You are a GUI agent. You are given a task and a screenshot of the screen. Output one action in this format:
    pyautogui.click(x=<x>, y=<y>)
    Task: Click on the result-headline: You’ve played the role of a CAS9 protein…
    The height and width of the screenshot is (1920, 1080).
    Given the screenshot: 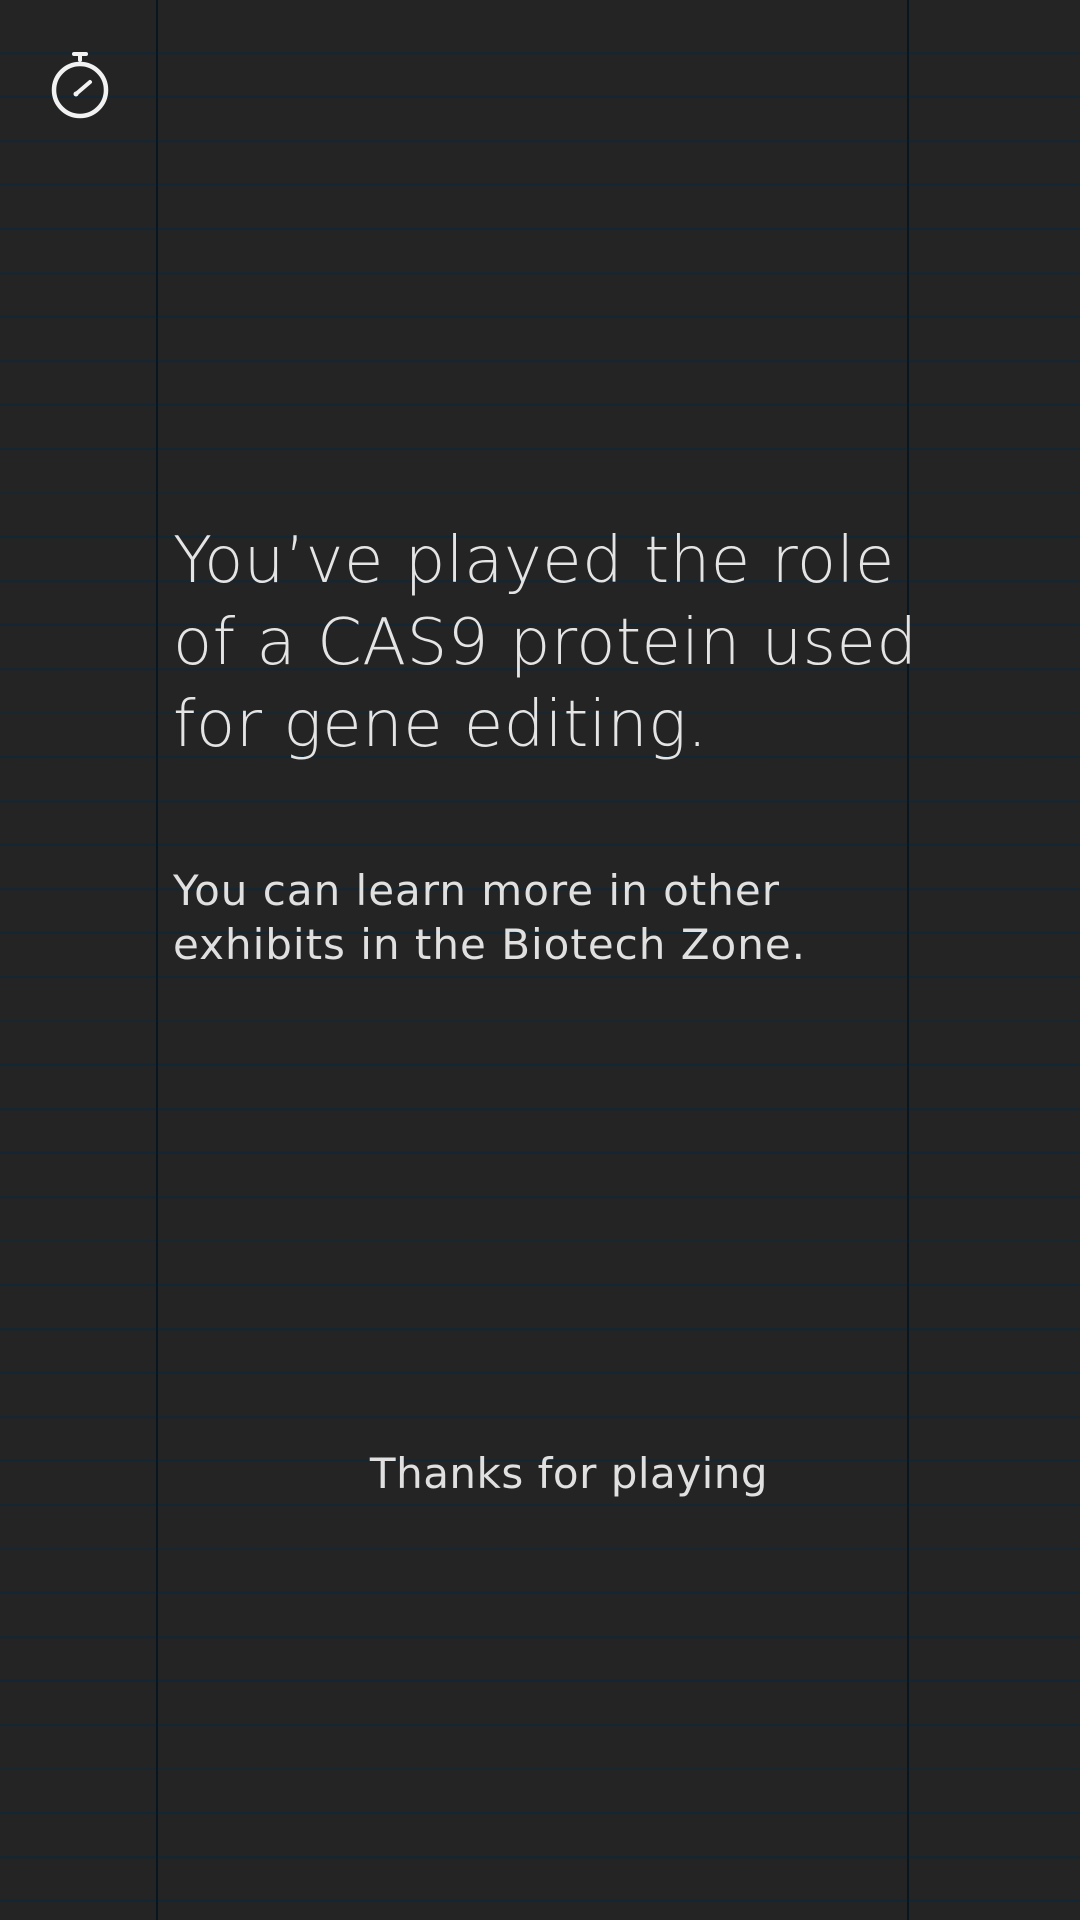 What is the action you would take?
    pyautogui.click(x=545, y=643)
    